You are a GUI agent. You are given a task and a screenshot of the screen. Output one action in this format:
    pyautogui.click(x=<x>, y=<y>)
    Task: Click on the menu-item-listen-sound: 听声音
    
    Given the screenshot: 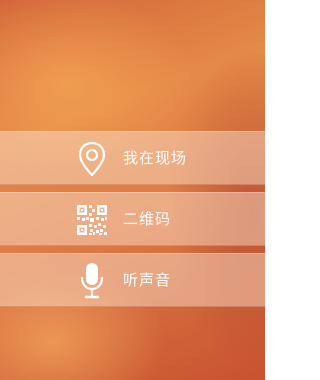 What is the action you would take?
    pyautogui.click(x=132, y=280)
    